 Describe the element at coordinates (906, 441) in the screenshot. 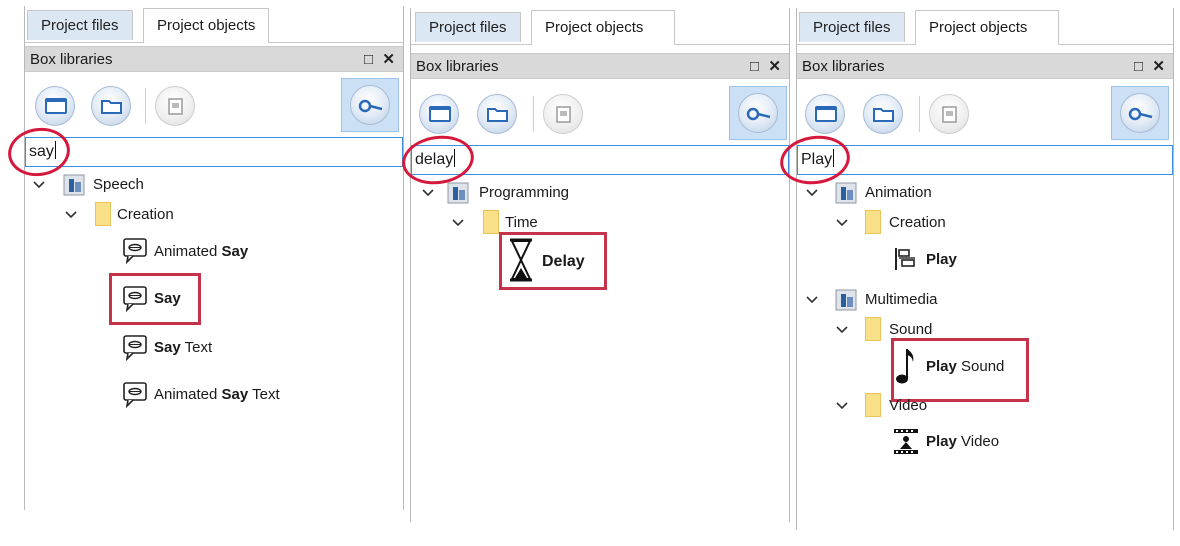

I see `video-film-icon` at that location.